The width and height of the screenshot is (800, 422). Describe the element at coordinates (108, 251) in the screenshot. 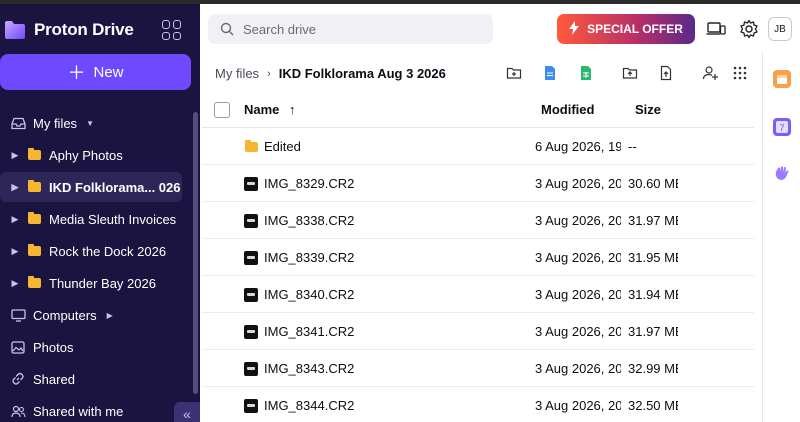

I see `sidebar-folder-label: Rock the Dock 2026` at that location.